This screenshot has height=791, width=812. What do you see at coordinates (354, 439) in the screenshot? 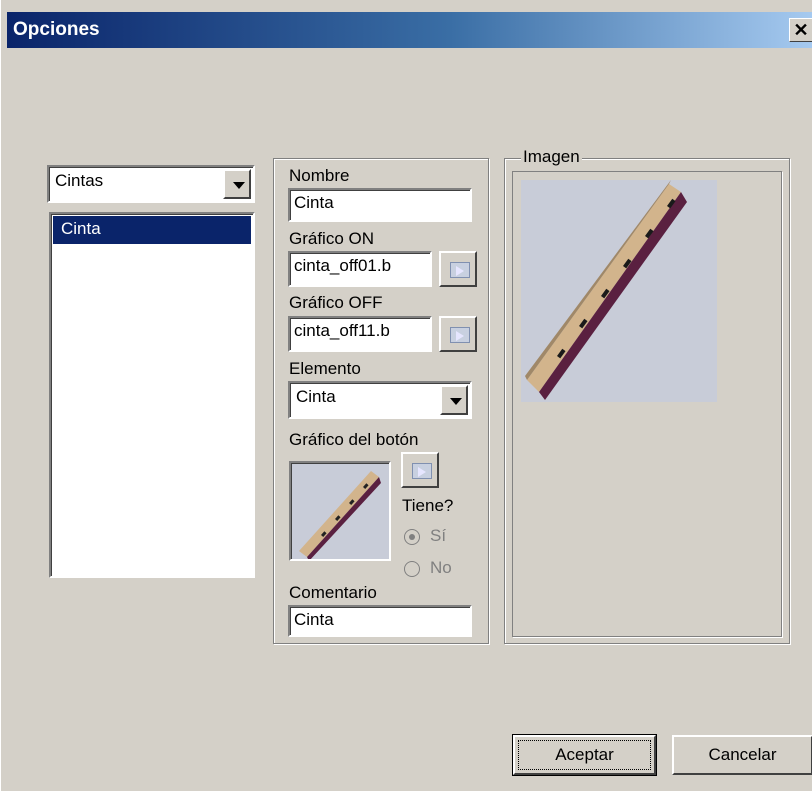
I see `boton-label: Gráfico del botón` at bounding box center [354, 439].